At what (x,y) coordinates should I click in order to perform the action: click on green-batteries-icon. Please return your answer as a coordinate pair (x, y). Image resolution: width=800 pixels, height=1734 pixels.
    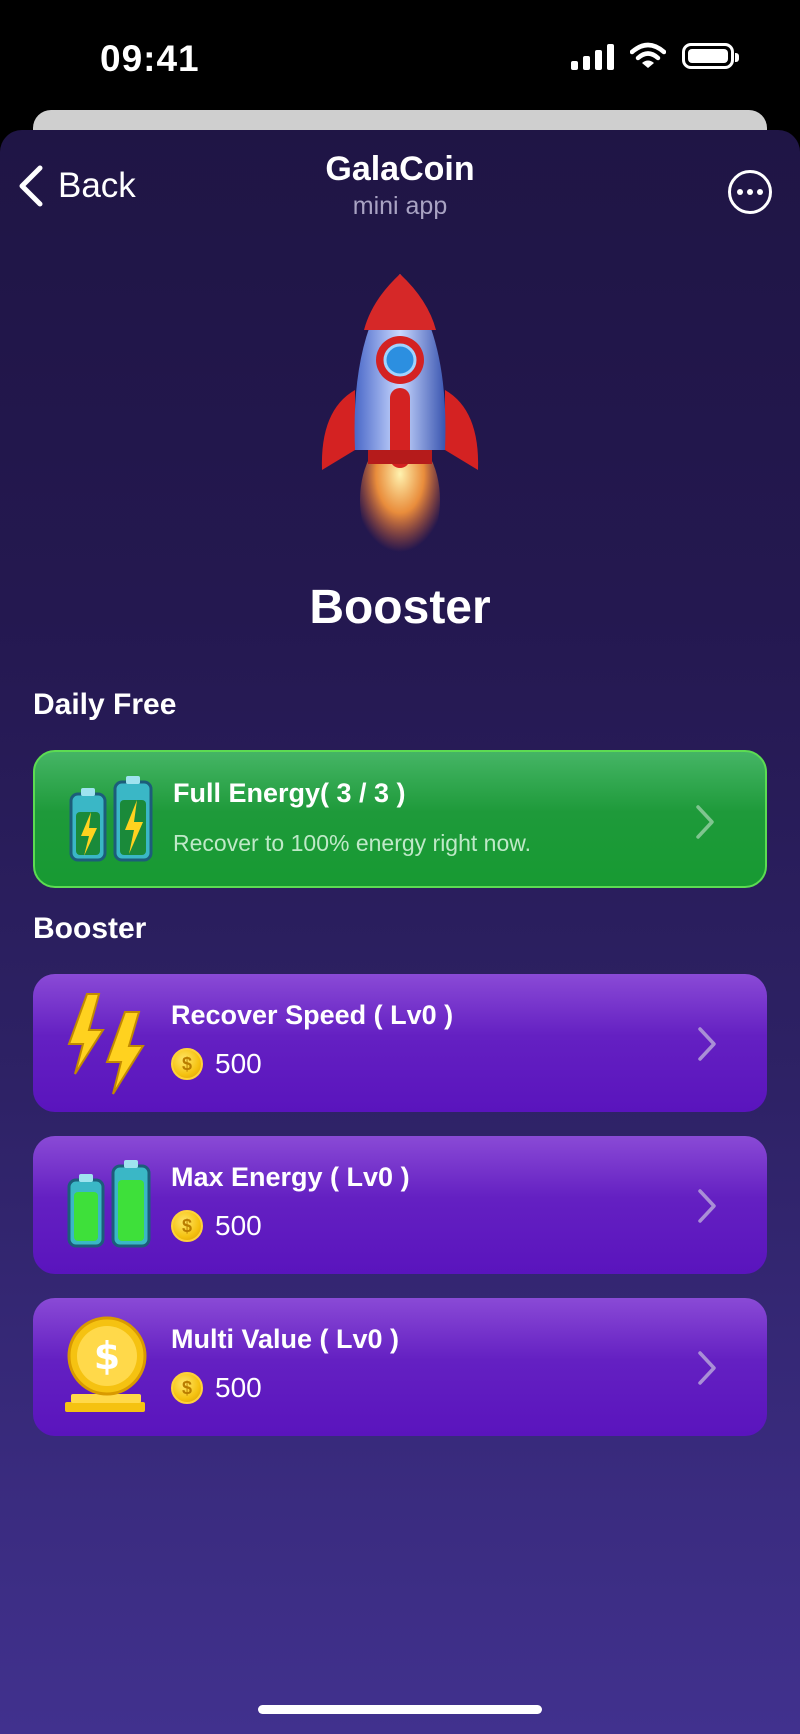
    Looking at the image, I should click on (109, 1204).